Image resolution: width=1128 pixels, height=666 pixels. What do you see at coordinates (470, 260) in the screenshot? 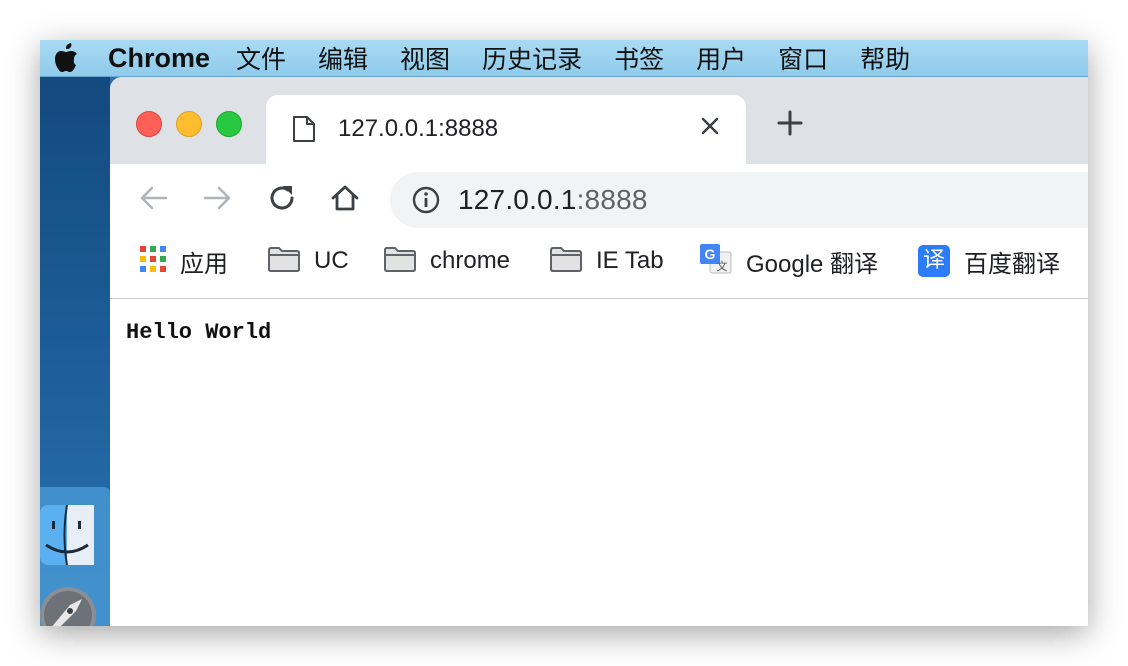
I see `bookmark-label: chrome` at bounding box center [470, 260].